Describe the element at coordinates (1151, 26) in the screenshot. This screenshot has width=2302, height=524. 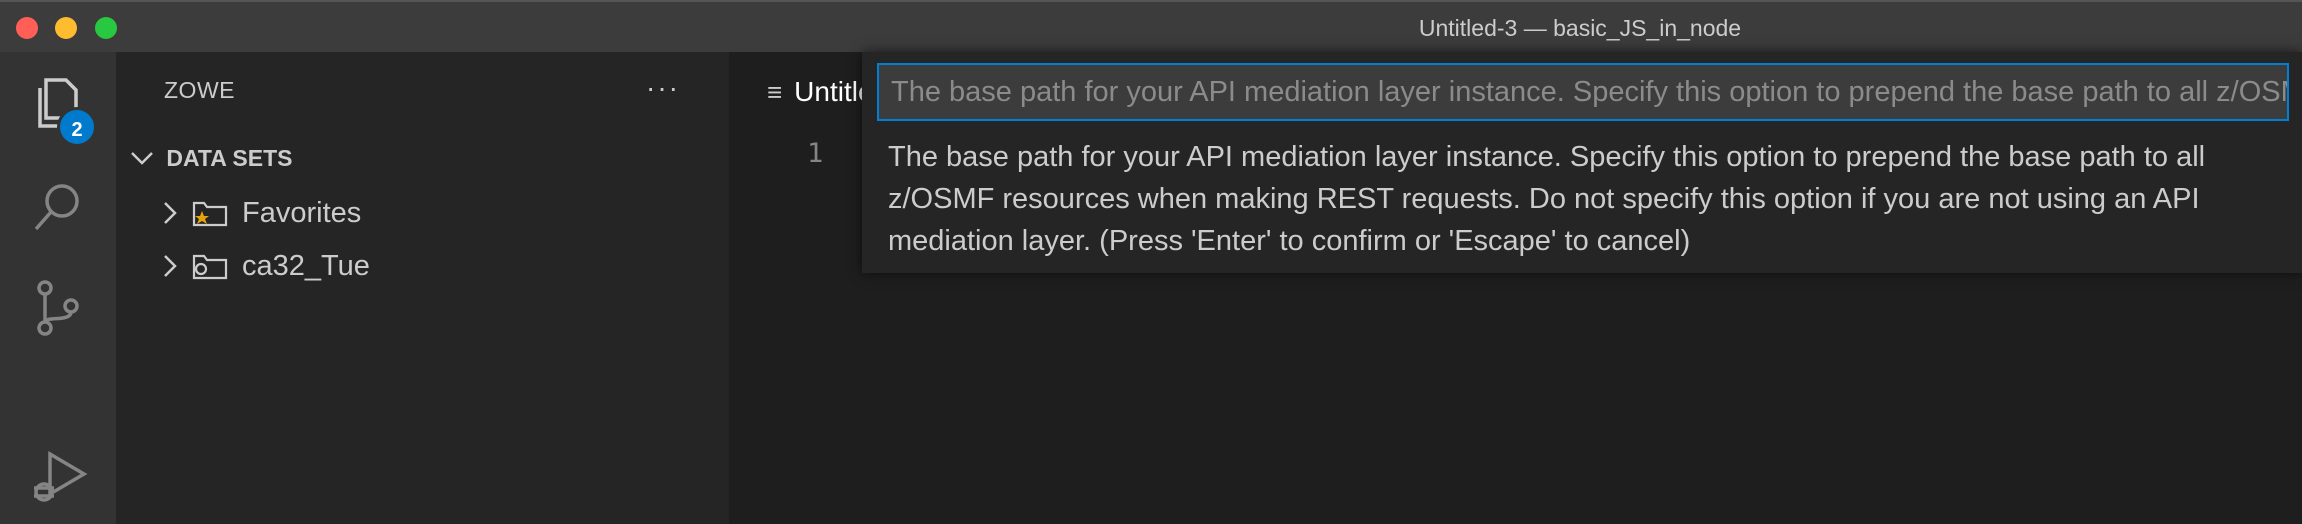
I see `title-bar: Untitled-3 — basic_JS_in_node` at that location.